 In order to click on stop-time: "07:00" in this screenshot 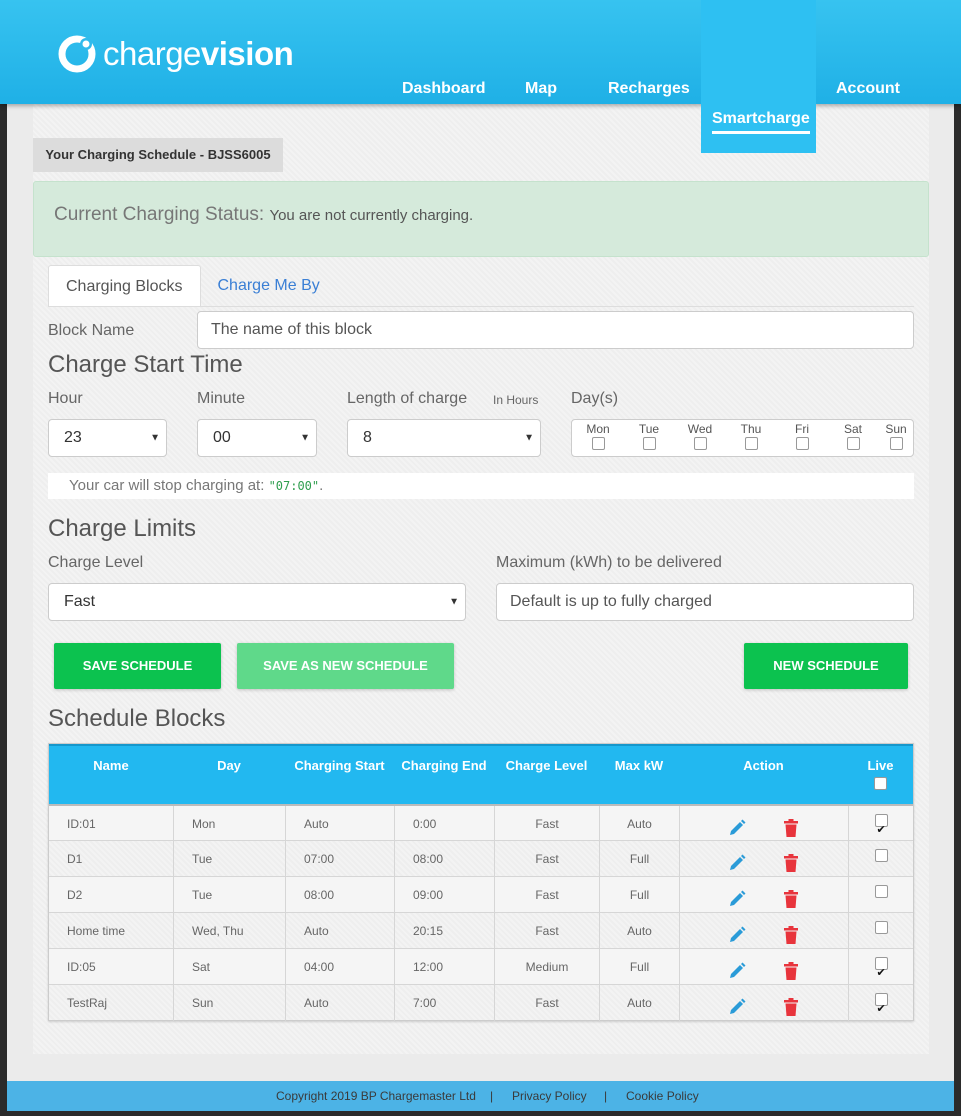, I will do `click(294, 486)`.